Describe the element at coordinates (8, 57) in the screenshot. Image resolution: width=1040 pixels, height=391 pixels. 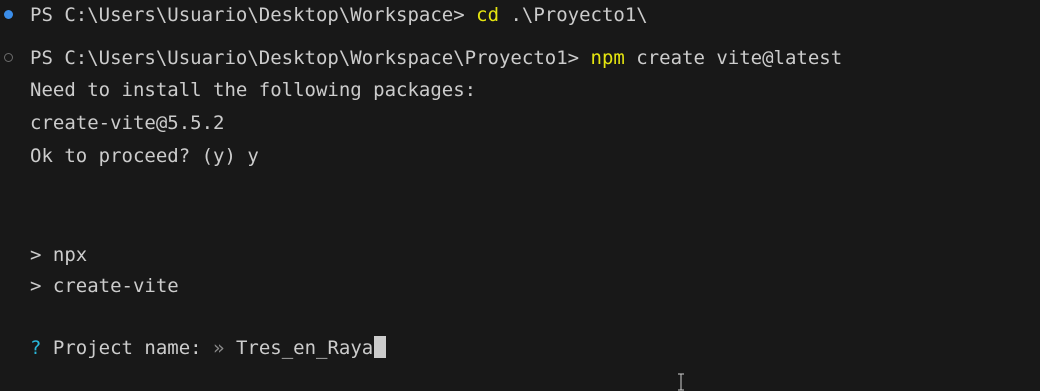
I see `command-running-decoration-icon` at that location.